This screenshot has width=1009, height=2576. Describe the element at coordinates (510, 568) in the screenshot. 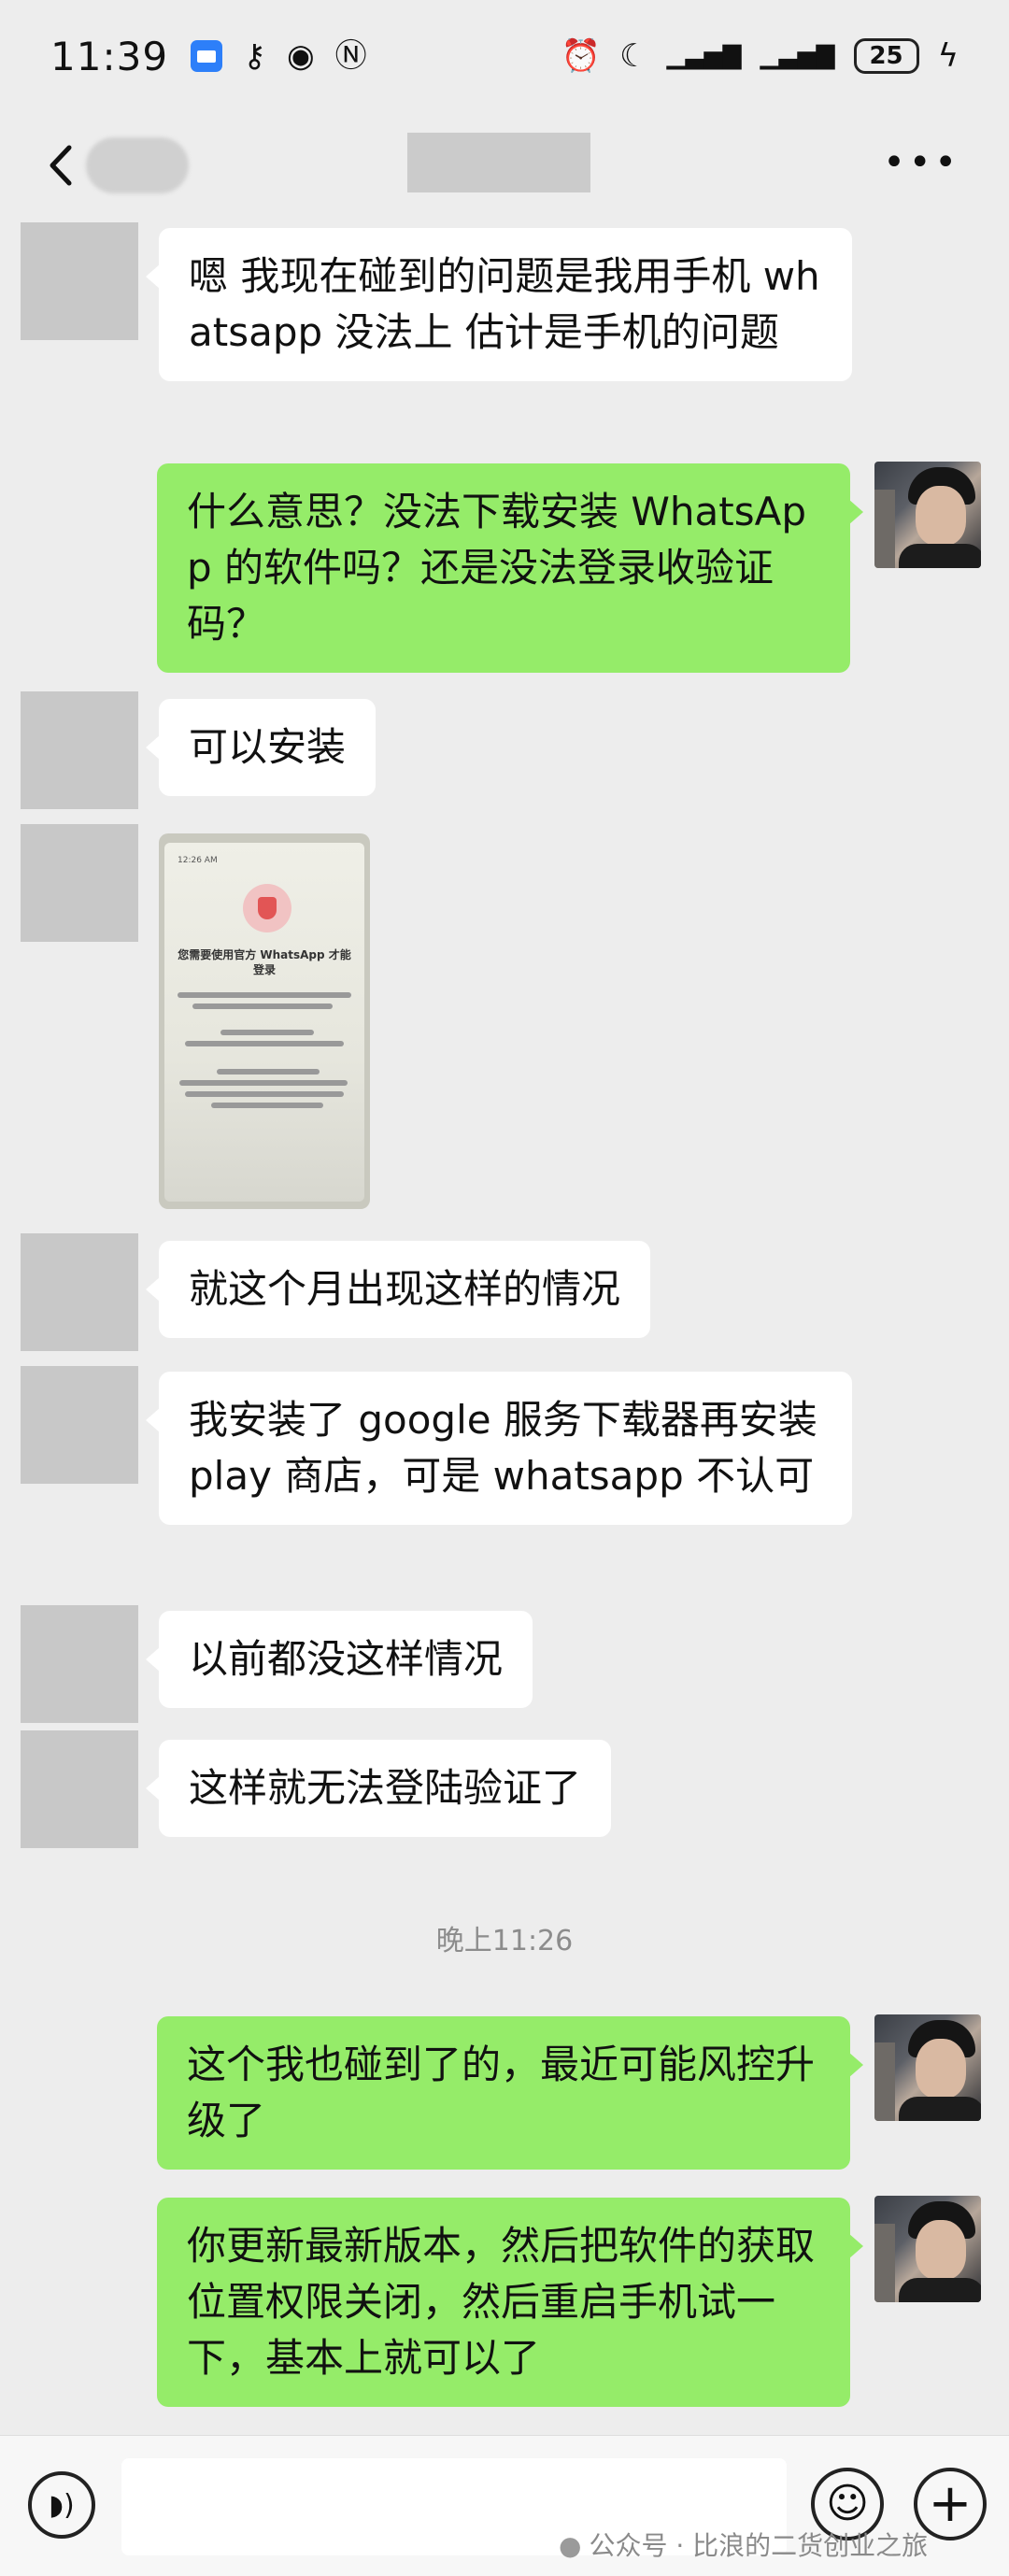

I see `message-bubble-right: 什么意思？没法下载安装 WhatsApp 的软件吗？还是没法登录收验证码？` at that location.